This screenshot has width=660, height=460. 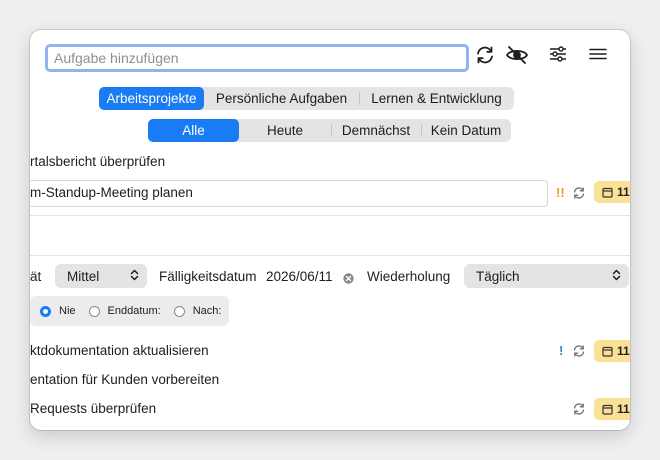 What do you see at coordinates (119, 350) in the screenshot?
I see `task-title: ktdokumentation aktualisieren` at bounding box center [119, 350].